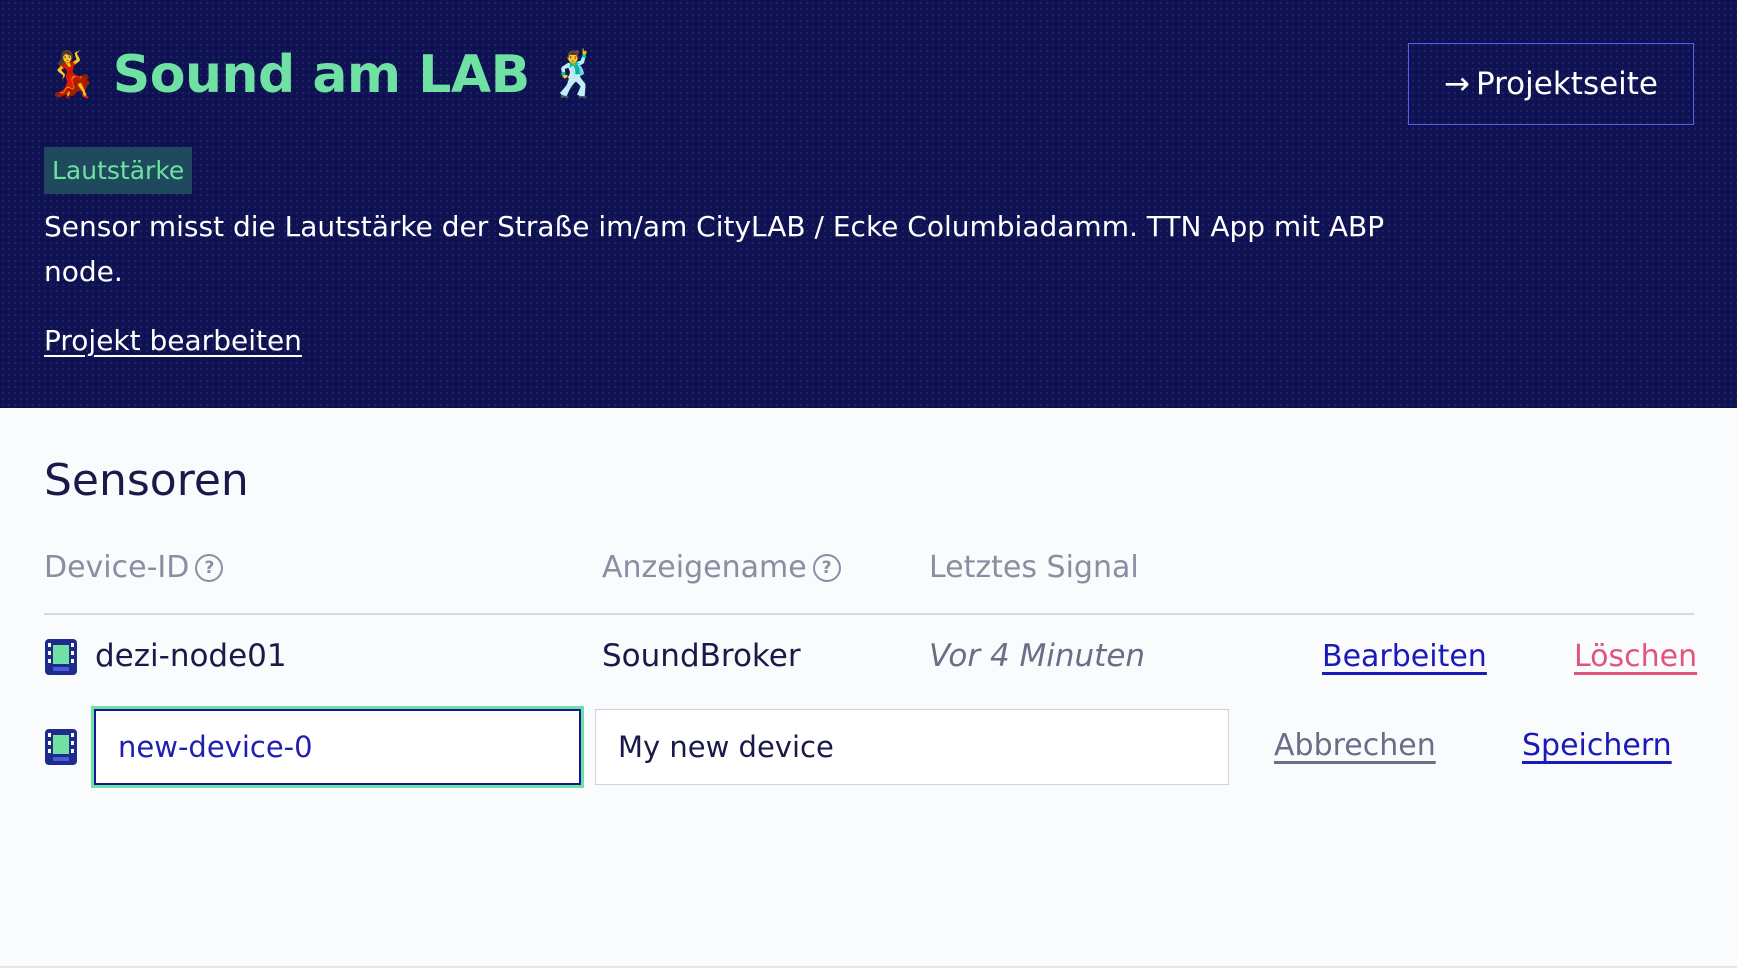 This screenshot has width=1737, height=968. Describe the element at coordinates (118, 170) in the screenshot. I see `category-tag: Lautstärke` at that location.